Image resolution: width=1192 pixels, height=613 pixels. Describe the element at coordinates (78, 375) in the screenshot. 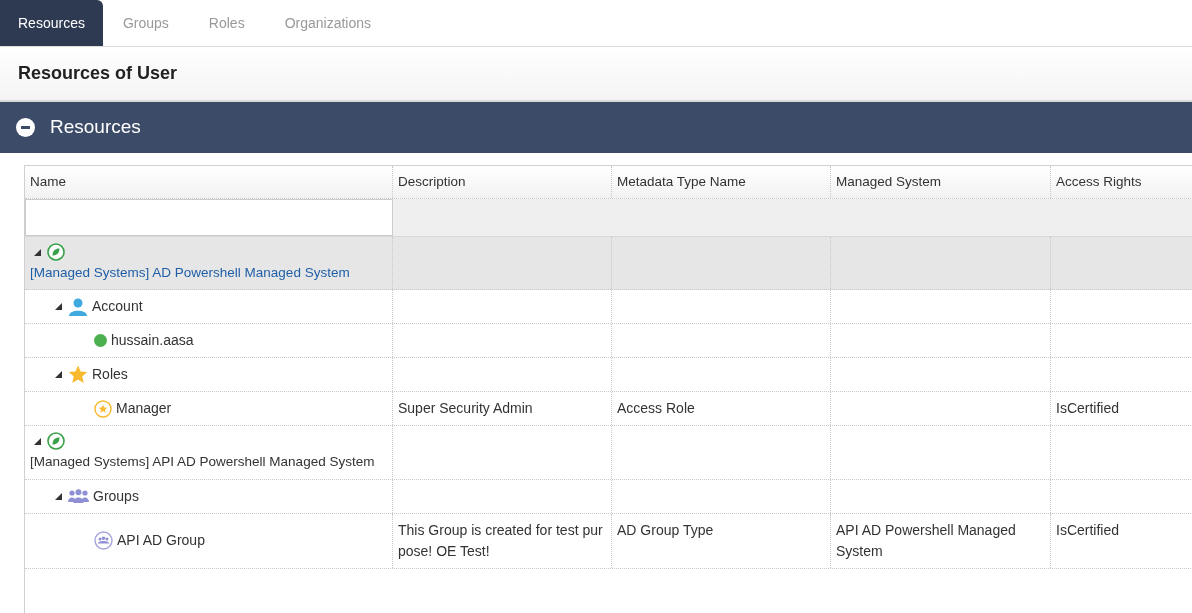

I see `star-icon` at that location.